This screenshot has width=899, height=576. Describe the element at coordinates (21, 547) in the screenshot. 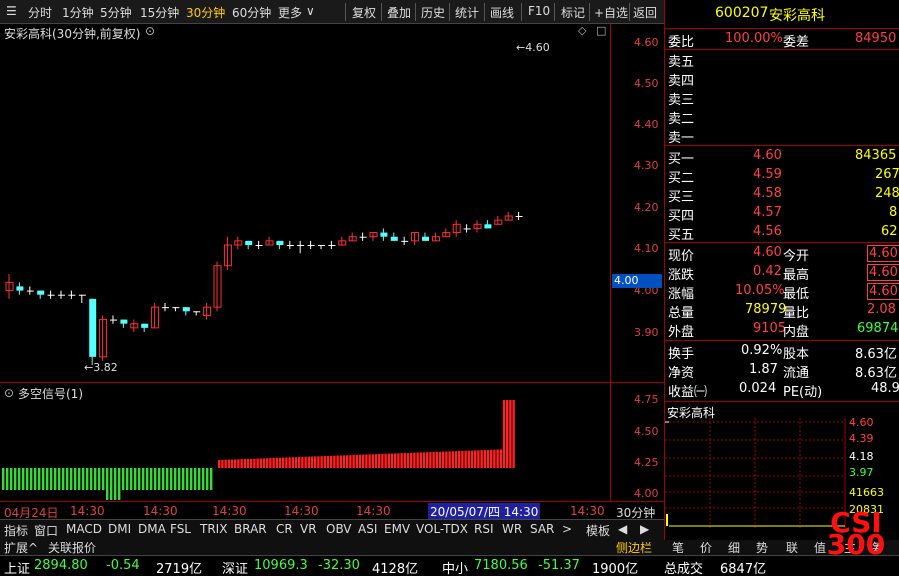

I see `extend-button: 扩展^` at that location.